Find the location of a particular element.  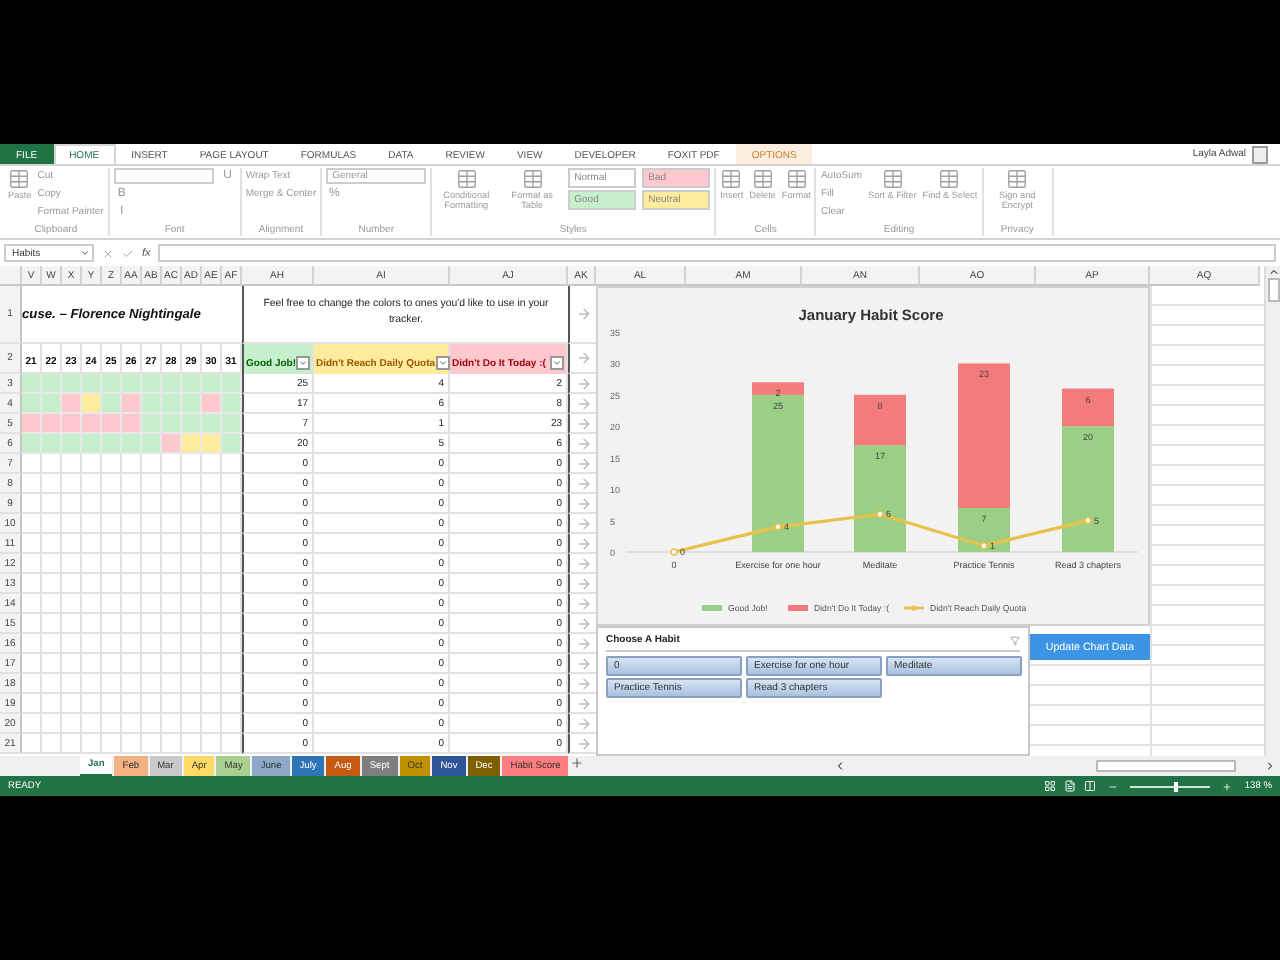

scroll-thumb is located at coordinates (1273, 290).